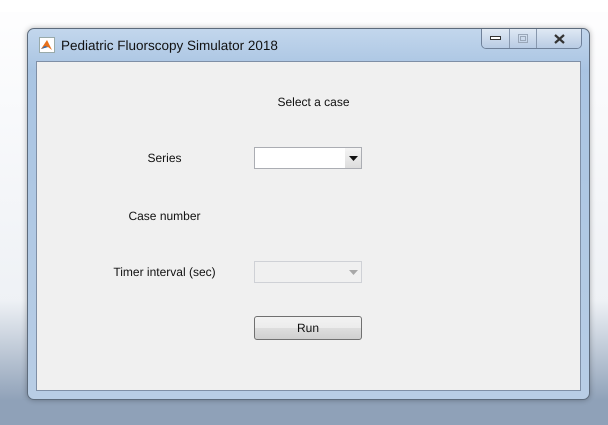  What do you see at coordinates (313, 102) in the screenshot?
I see `heading: Select a case` at bounding box center [313, 102].